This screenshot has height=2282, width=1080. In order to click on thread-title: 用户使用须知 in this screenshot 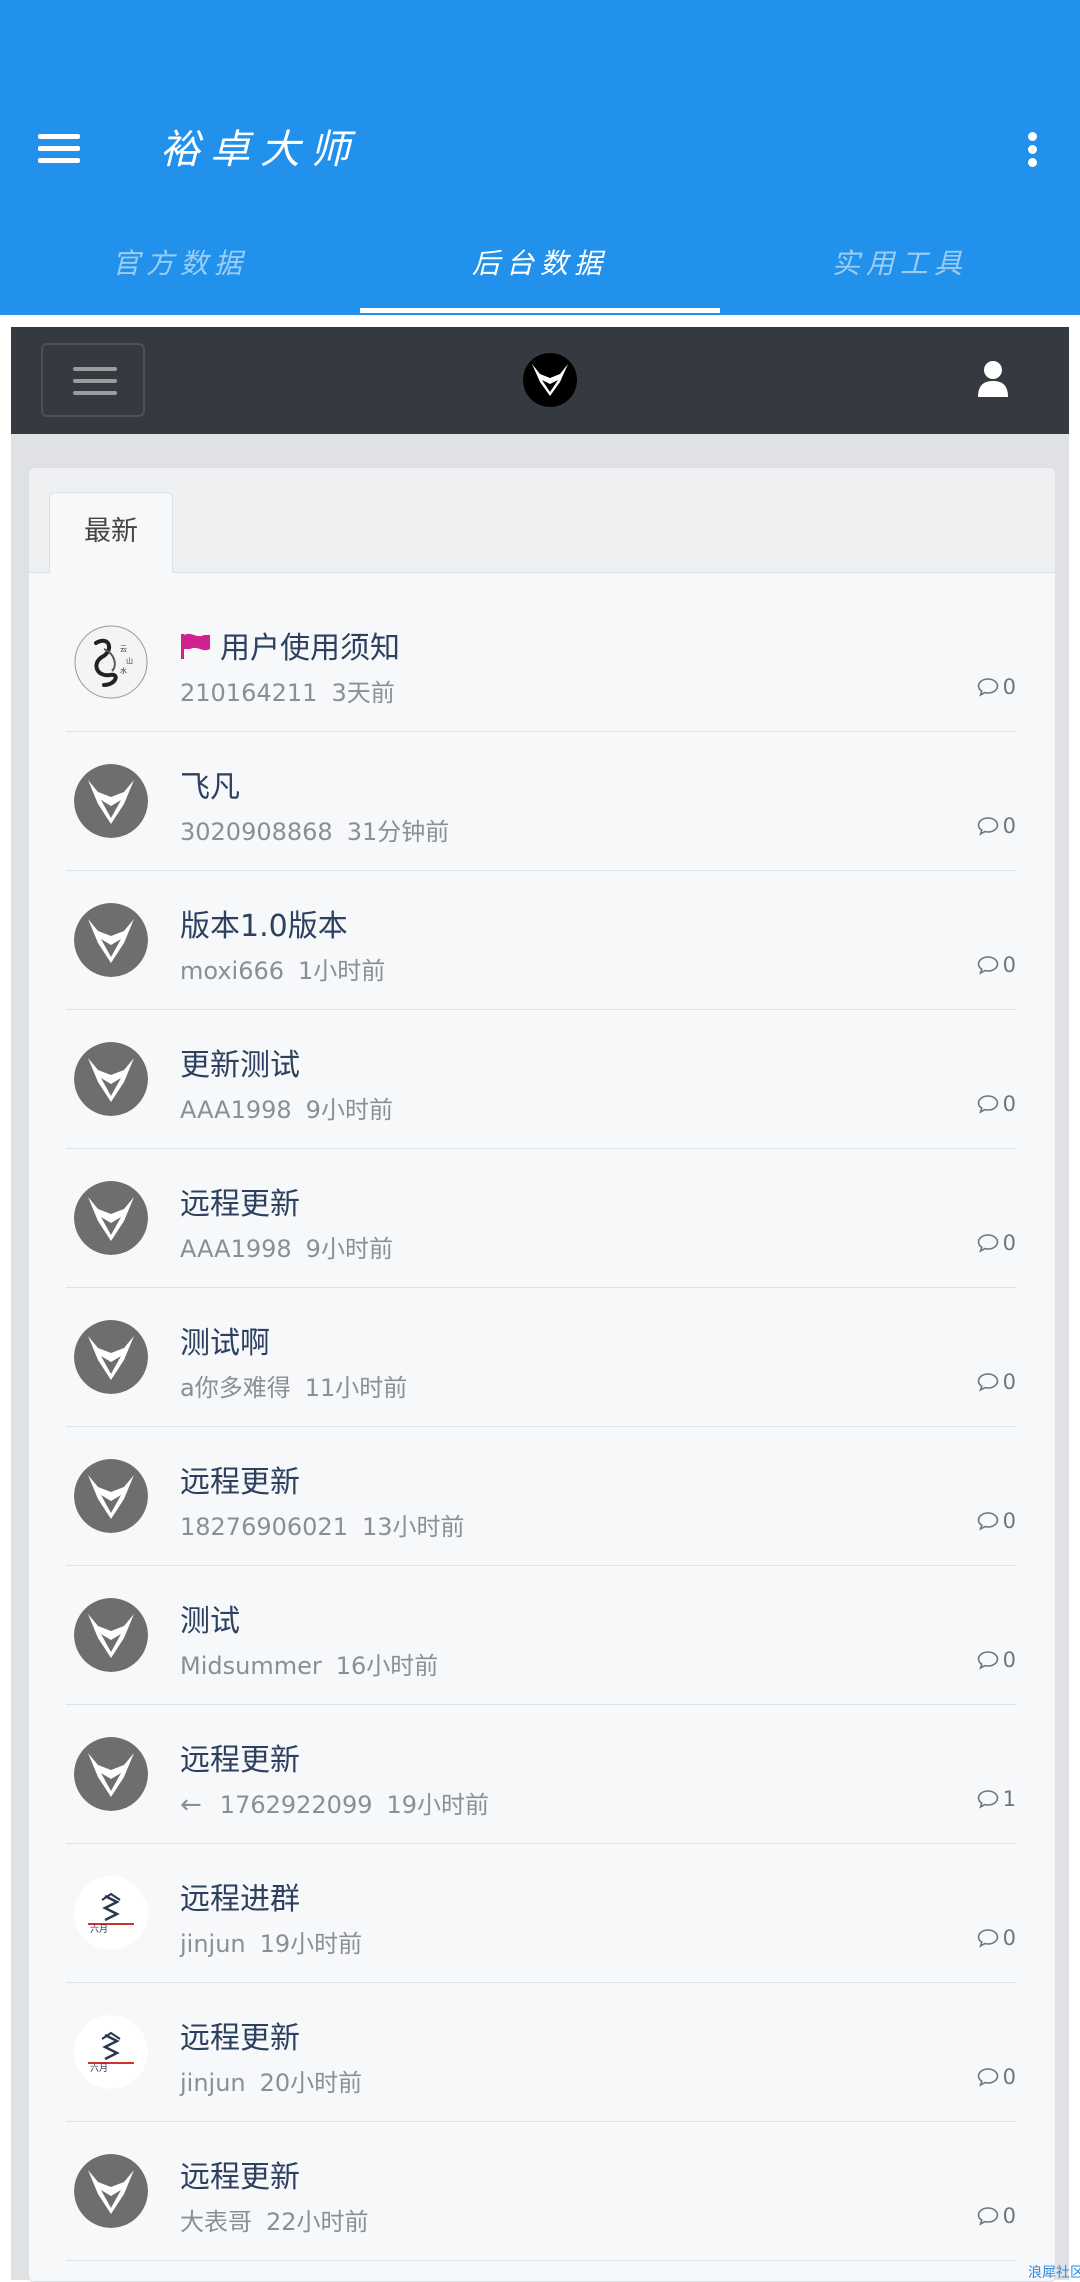, I will do `click(290, 645)`.